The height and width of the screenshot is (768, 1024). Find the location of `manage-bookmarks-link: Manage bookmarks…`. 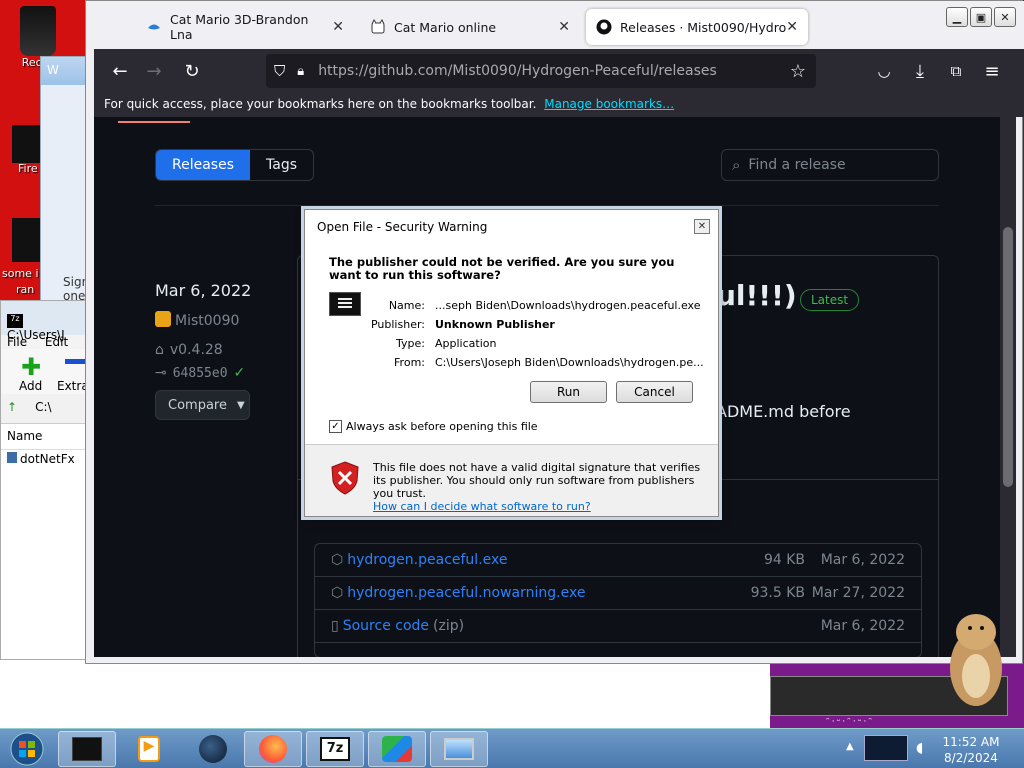

manage-bookmarks-link: Manage bookmarks… is located at coordinates (609, 104).